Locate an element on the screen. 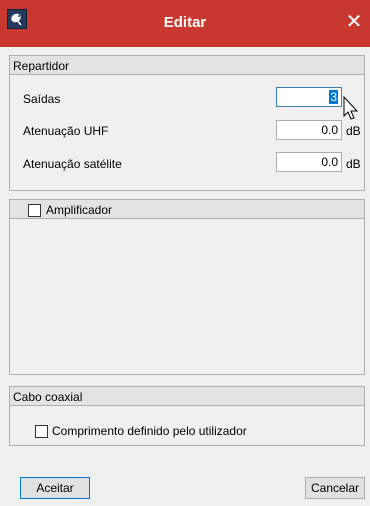  repartidor-title: Repartidor is located at coordinates (41, 66).